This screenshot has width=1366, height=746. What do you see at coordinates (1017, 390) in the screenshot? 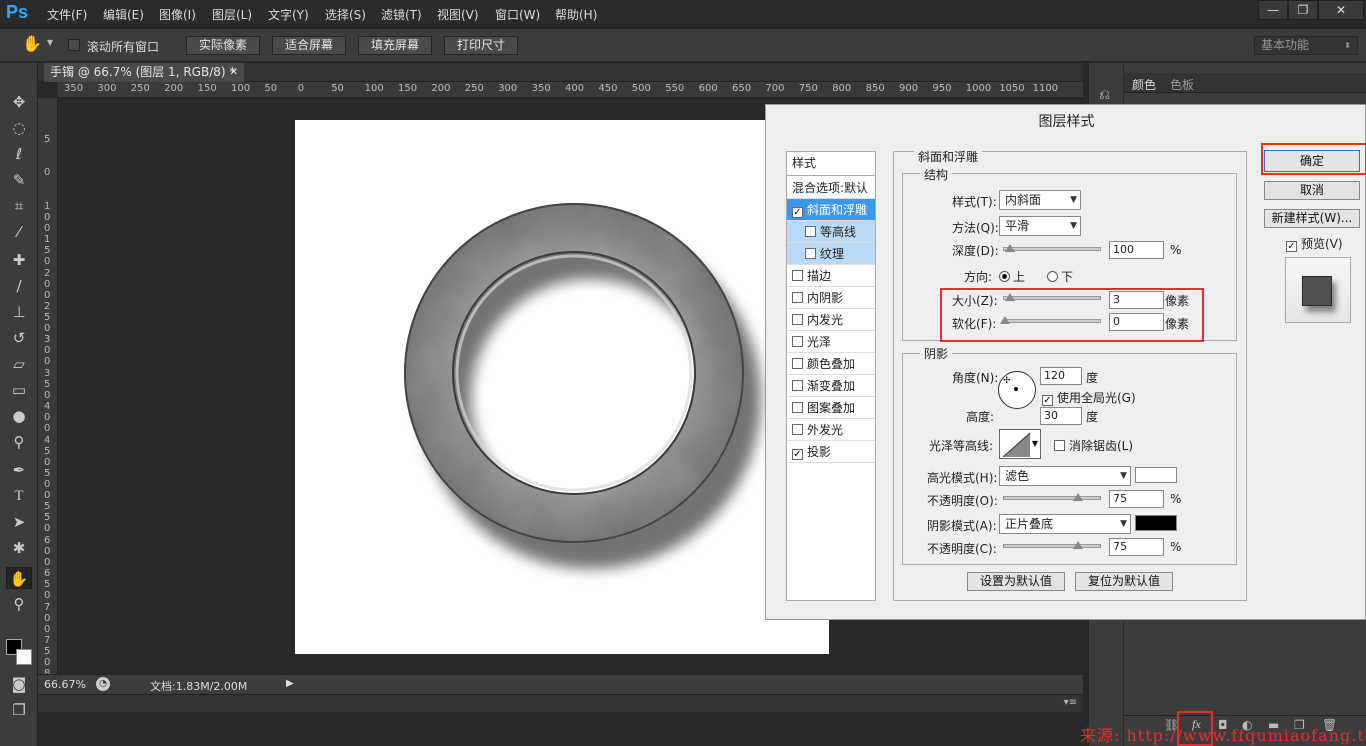
I see `angle-dial: ✢` at bounding box center [1017, 390].